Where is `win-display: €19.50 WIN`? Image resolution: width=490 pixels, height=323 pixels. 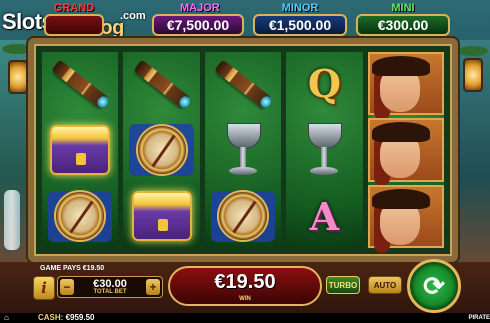 win-display: €19.50 WIN is located at coordinates (245, 286).